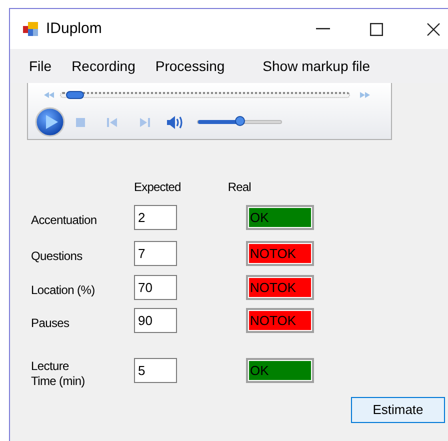 This screenshot has width=448, height=441. Describe the element at coordinates (74, 28) in the screenshot. I see `window-title: IDuplom` at that location.